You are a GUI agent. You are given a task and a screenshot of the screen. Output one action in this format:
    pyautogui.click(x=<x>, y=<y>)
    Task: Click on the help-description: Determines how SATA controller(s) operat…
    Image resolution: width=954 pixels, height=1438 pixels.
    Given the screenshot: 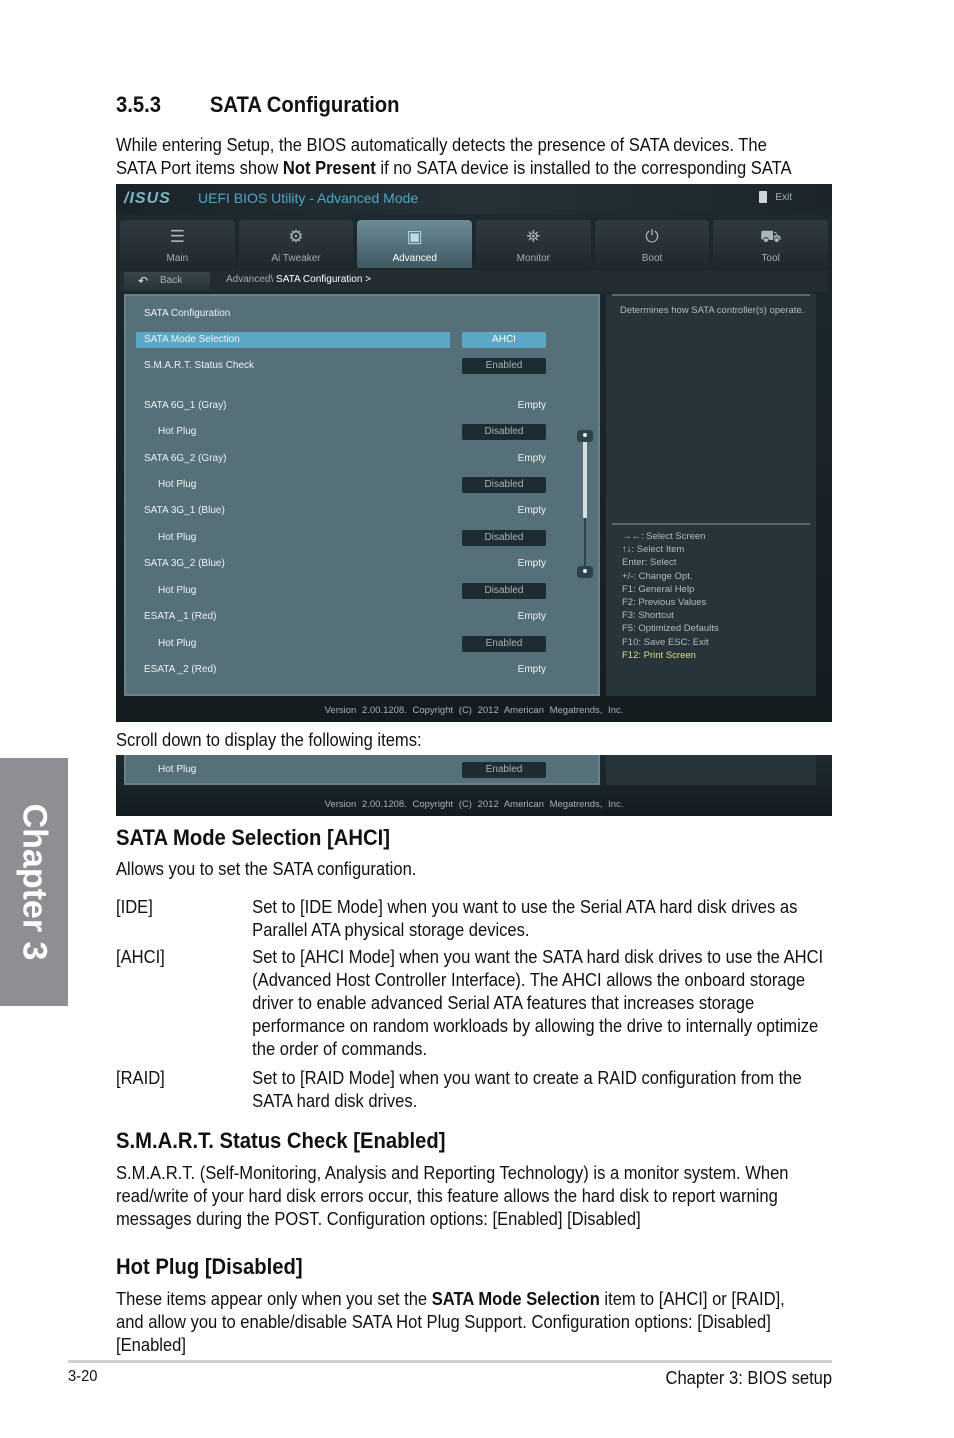 What is the action you would take?
    pyautogui.click(x=712, y=310)
    